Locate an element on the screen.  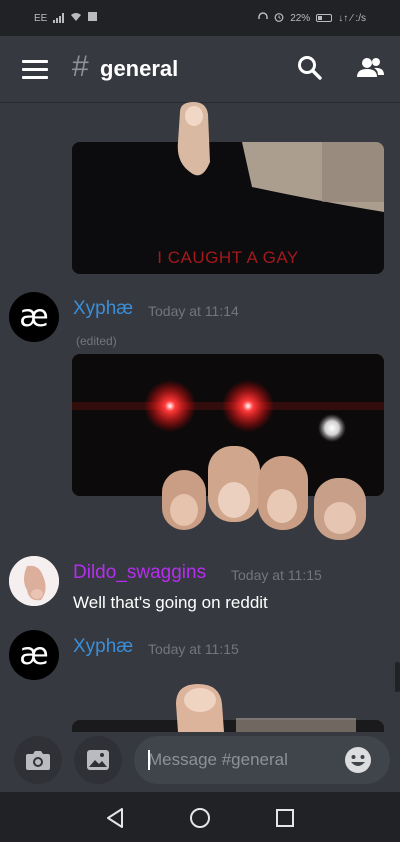
camera-button is located at coordinates (38, 760).